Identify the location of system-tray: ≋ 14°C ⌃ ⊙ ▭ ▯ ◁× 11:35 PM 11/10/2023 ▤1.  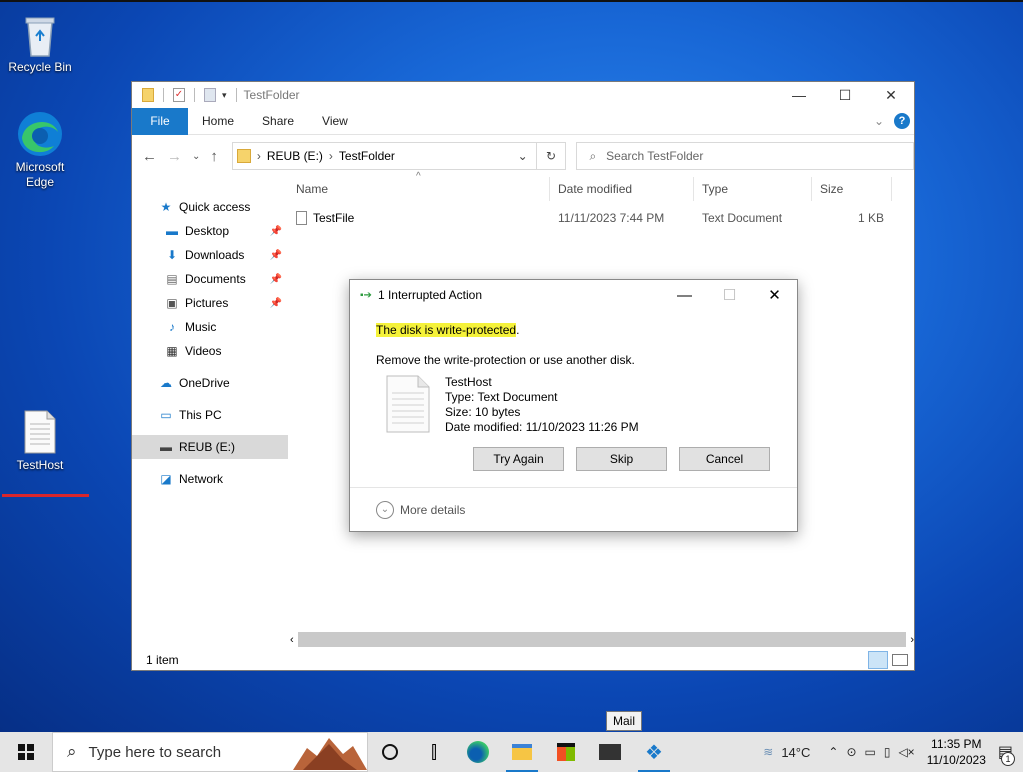
(891, 752).